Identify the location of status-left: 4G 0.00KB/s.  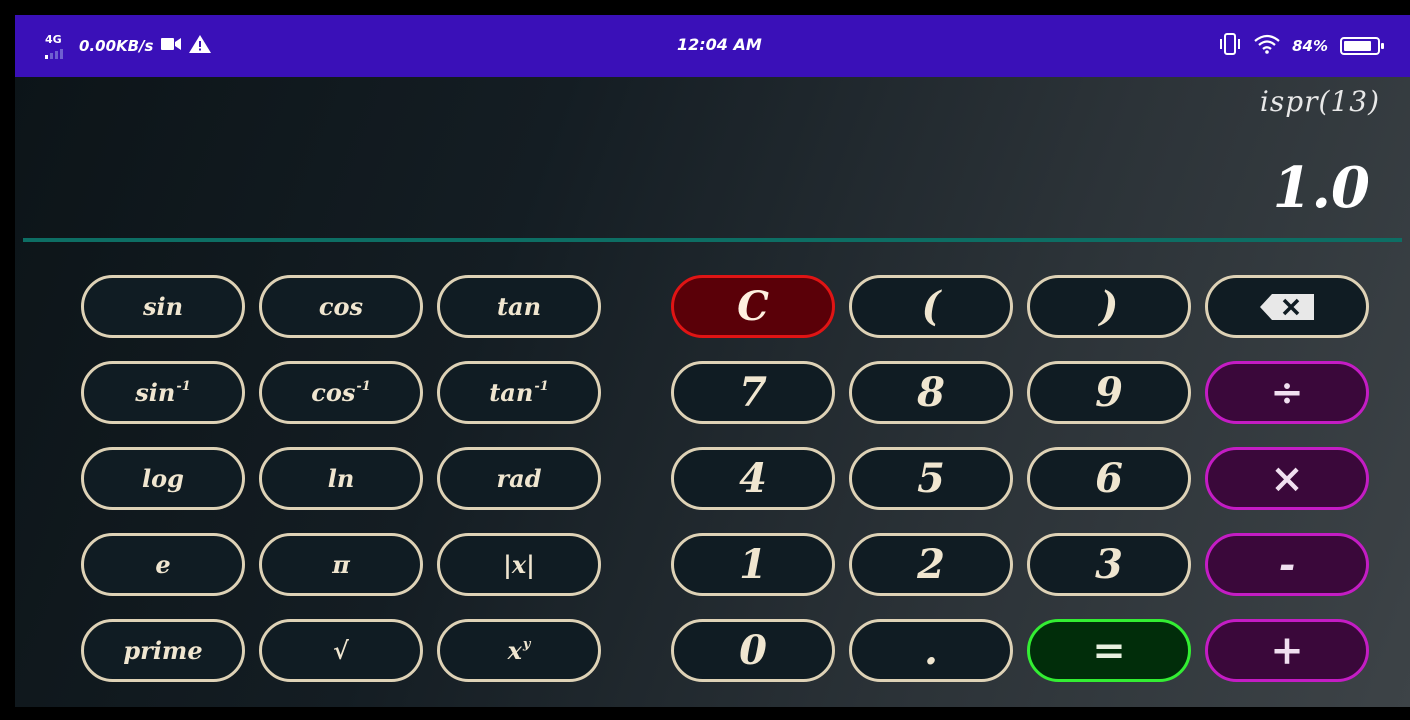
(128, 46).